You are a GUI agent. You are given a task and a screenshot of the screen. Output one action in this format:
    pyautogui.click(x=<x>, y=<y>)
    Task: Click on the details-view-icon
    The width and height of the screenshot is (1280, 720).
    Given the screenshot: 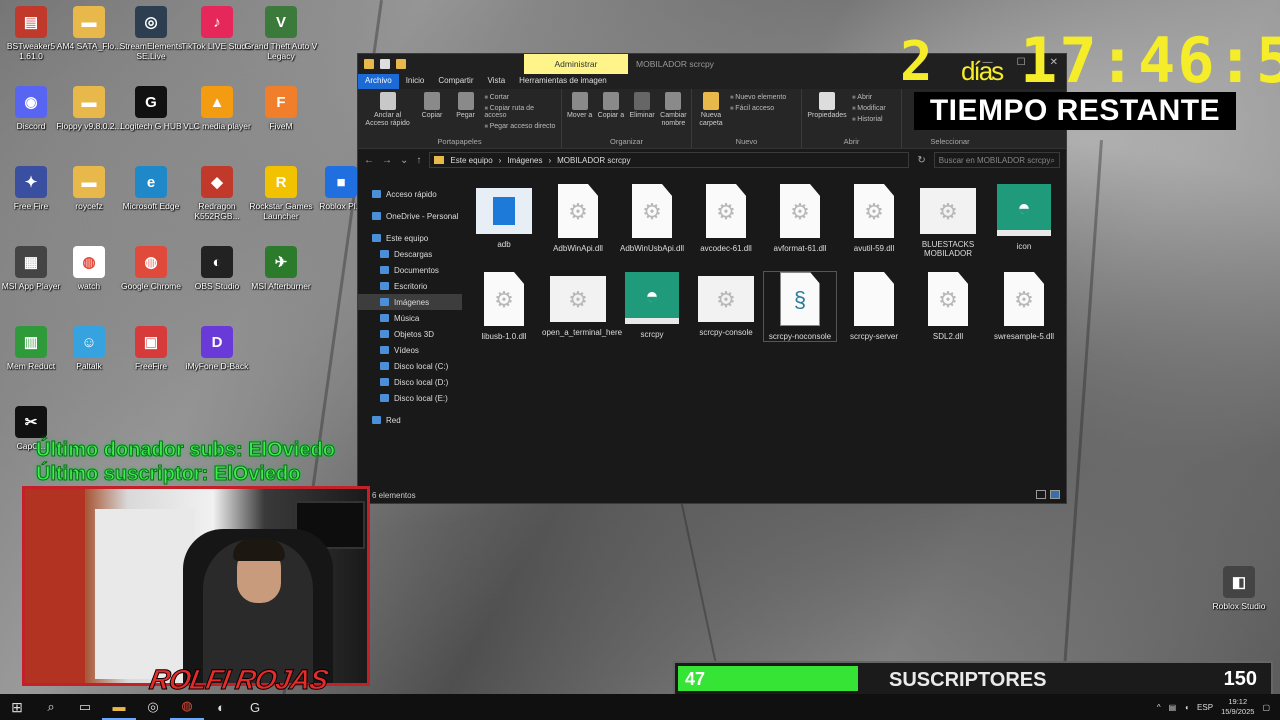 What is the action you would take?
    pyautogui.click(x=1041, y=494)
    